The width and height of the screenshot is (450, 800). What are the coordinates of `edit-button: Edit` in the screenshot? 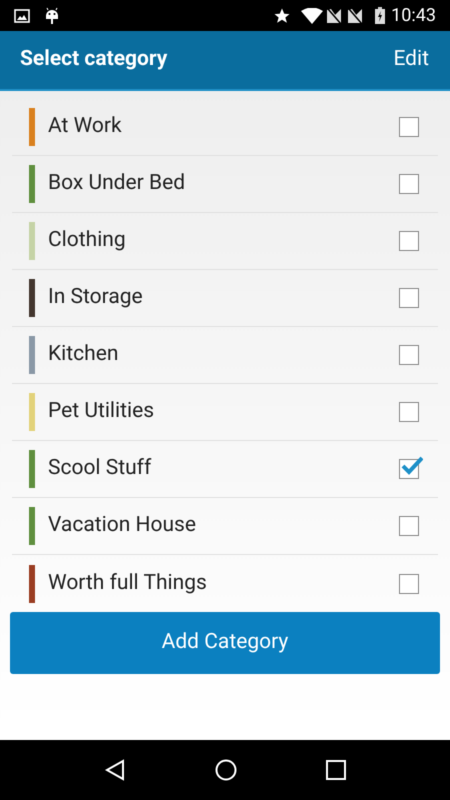 It's located at (411, 60).